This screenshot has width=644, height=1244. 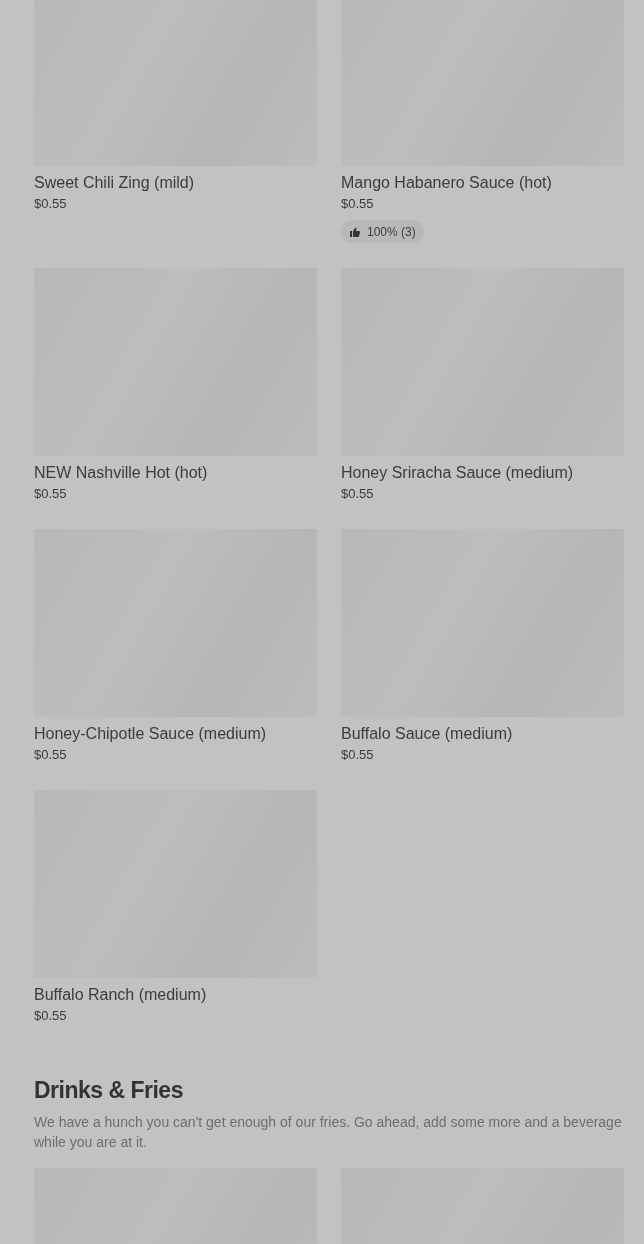 What do you see at coordinates (382, 231) in the screenshot?
I see `rating-badge: 100% (3)` at bounding box center [382, 231].